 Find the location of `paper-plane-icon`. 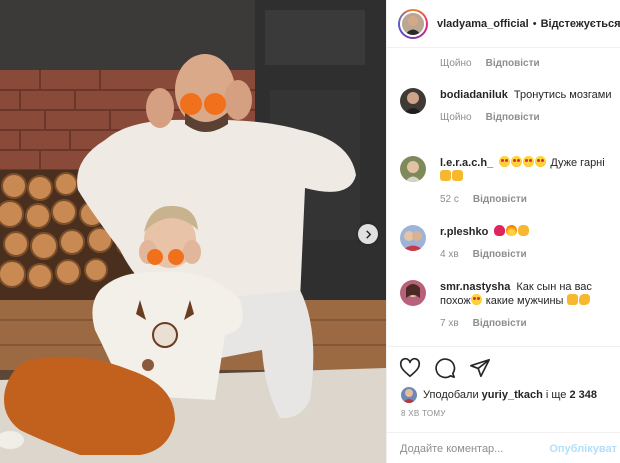

paper-plane-icon is located at coordinates (480, 368).